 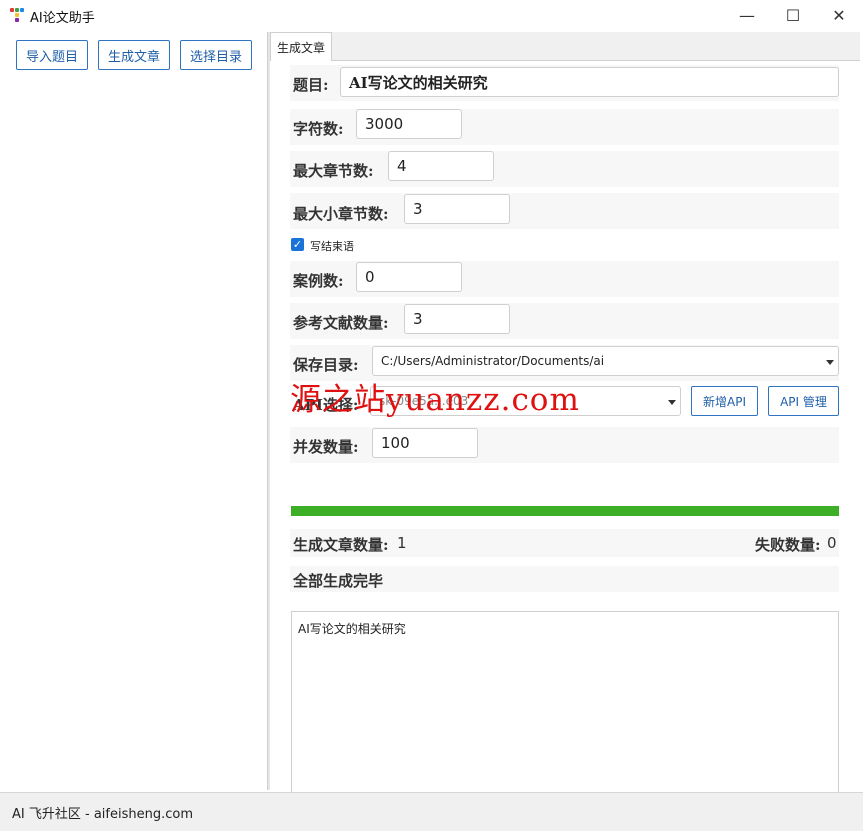 I want to click on concurrency-label: 并发数量:, so click(x=326, y=447).